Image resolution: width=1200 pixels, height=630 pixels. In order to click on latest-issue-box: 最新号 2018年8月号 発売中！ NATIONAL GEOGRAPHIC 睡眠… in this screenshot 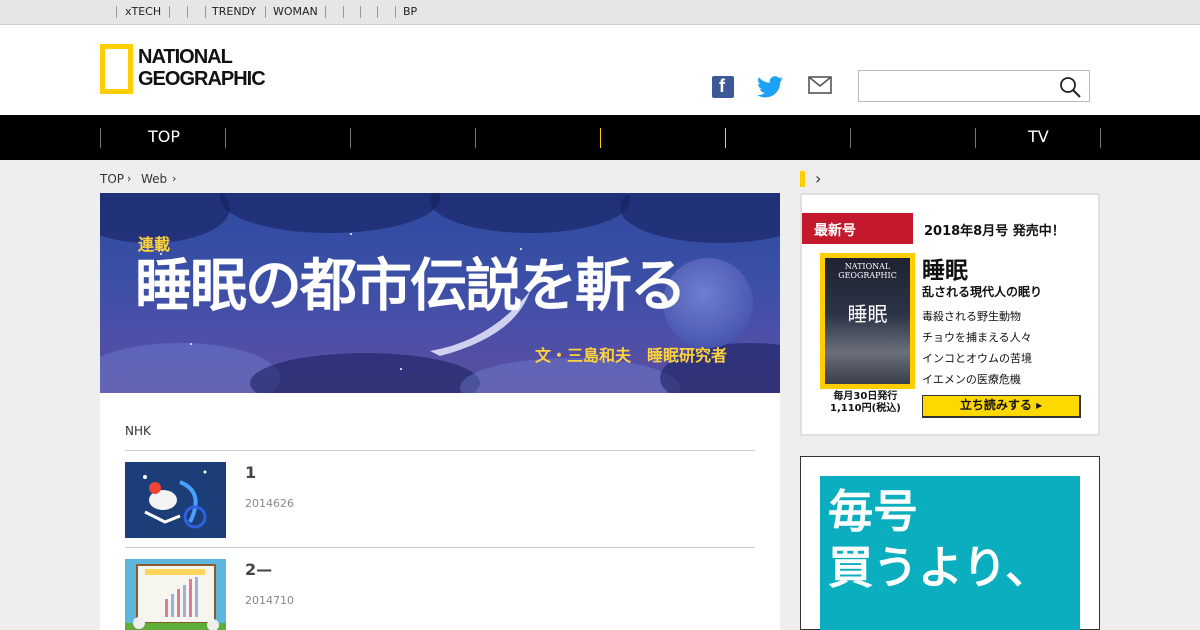, I will do `click(950, 314)`.